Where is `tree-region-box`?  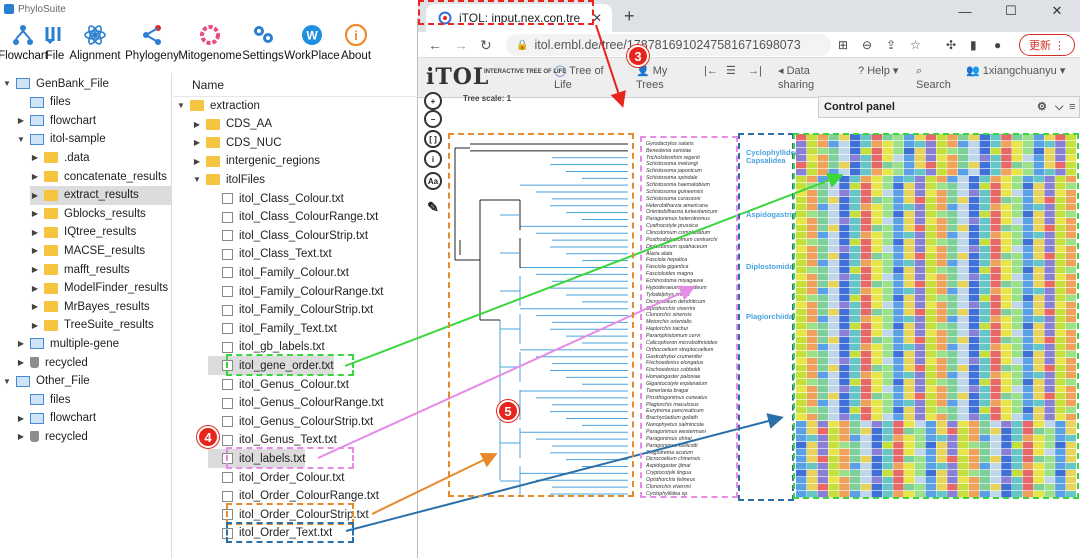
tree-region-box is located at coordinates (541, 315).